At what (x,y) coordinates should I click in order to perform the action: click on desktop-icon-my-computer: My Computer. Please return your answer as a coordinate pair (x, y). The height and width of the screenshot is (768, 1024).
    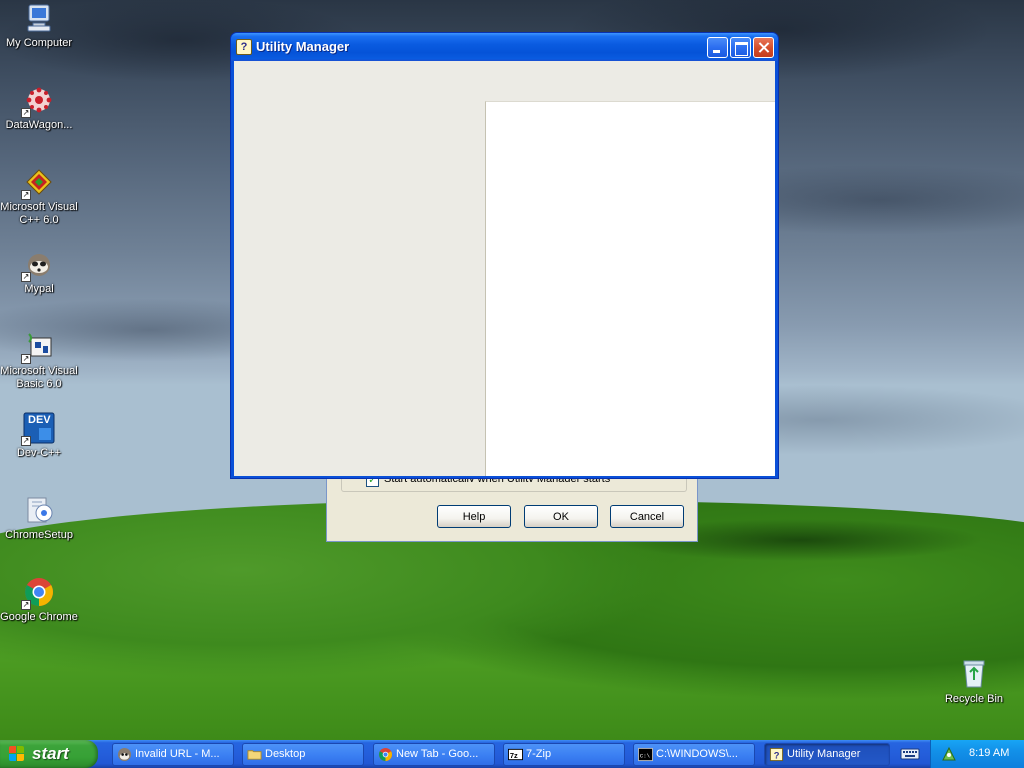
    Looking at the image, I should click on (39, 26).